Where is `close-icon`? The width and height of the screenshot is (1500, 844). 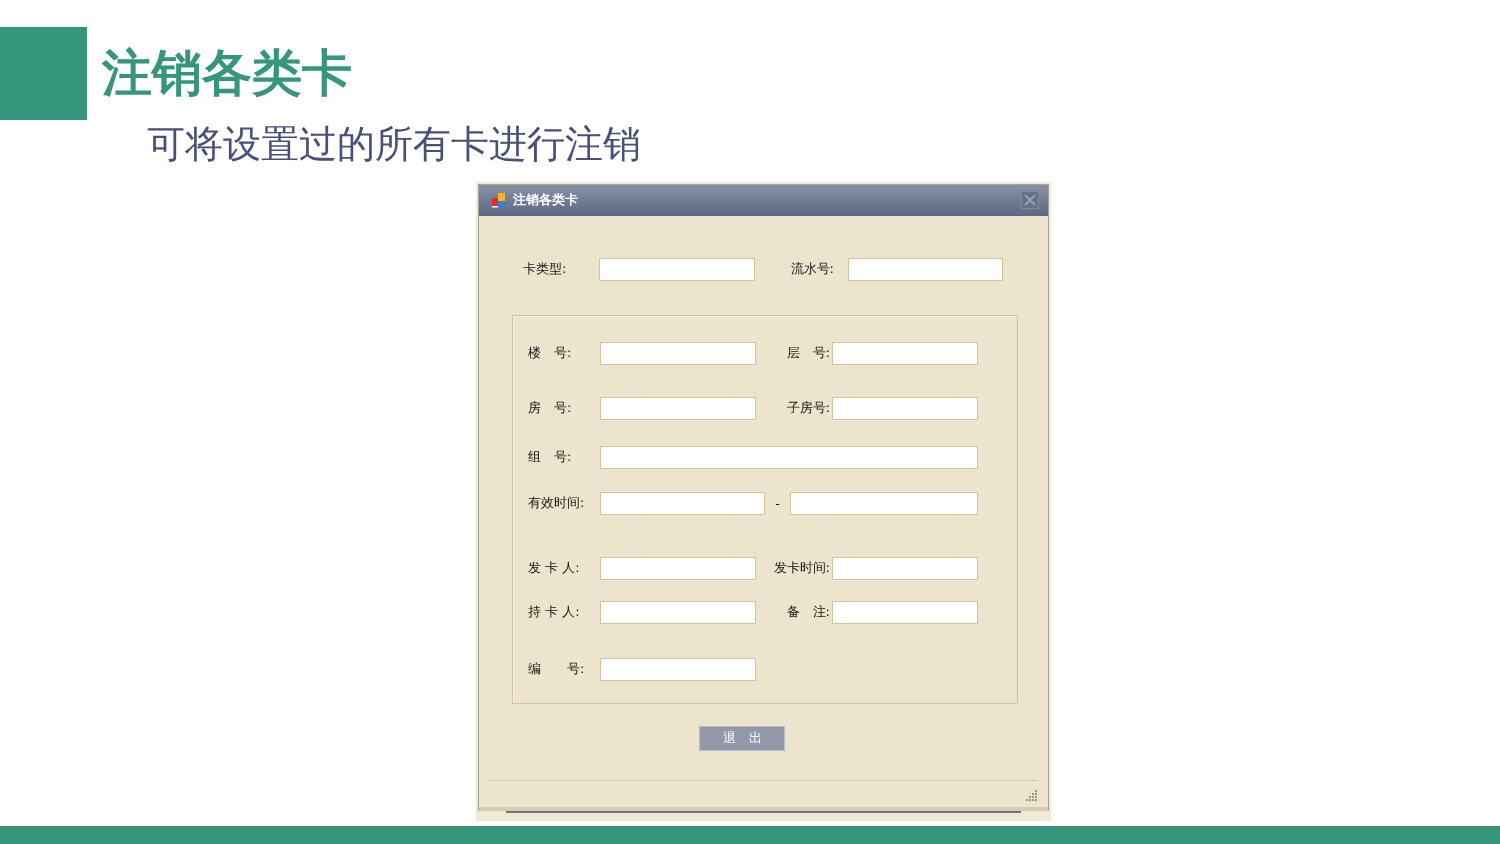 close-icon is located at coordinates (1030, 200).